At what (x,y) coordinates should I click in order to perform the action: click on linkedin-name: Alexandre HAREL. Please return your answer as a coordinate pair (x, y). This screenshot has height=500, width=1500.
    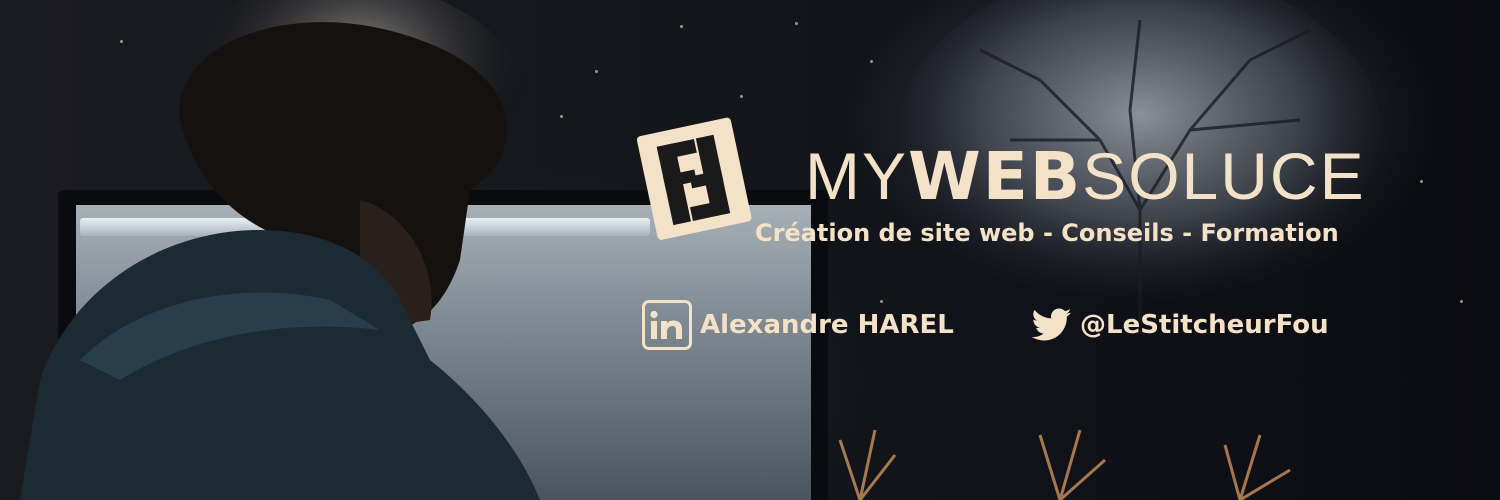
    Looking at the image, I should click on (827, 325).